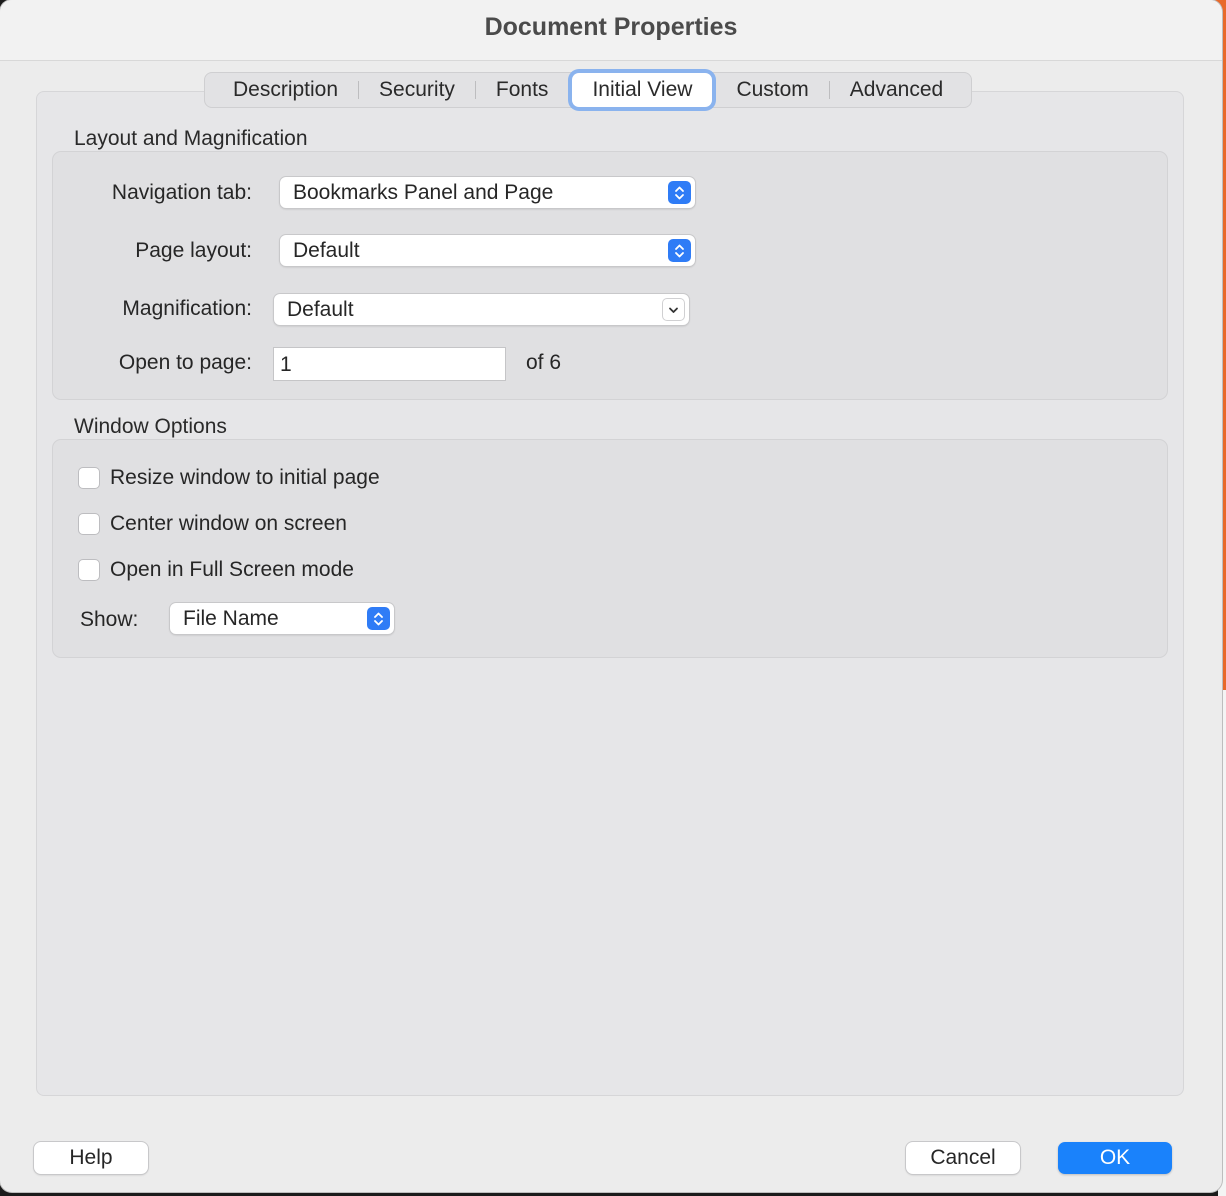 The width and height of the screenshot is (1226, 1196). What do you see at coordinates (232, 569) in the screenshot?
I see `full-screen-label: Open in Full Screen mode` at bounding box center [232, 569].